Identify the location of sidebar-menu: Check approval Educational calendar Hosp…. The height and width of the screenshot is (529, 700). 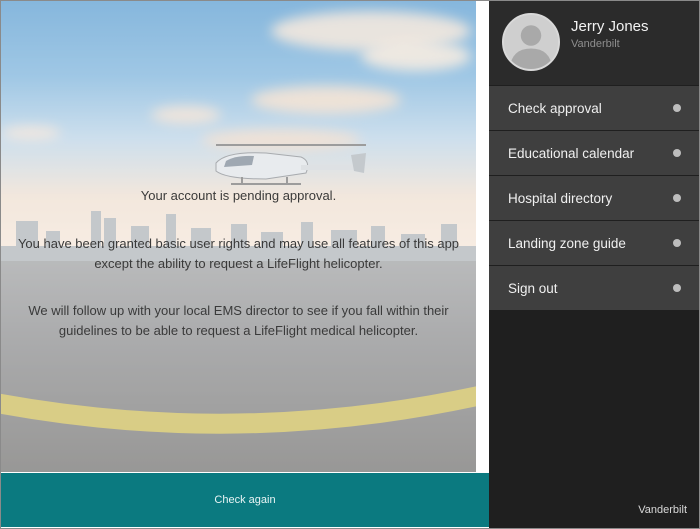
(594, 198).